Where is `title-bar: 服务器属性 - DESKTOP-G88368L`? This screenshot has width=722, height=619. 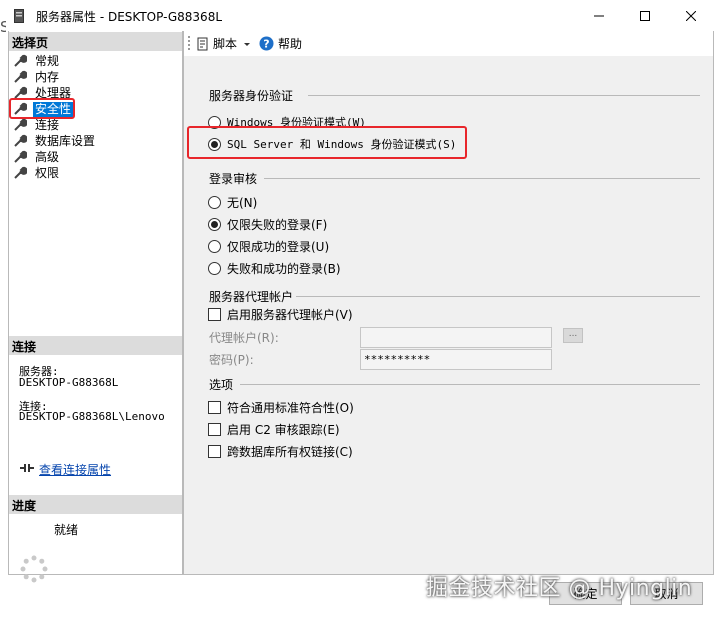 title-bar: 服务器属性 - DESKTOP-G88368L is located at coordinates (361, 15).